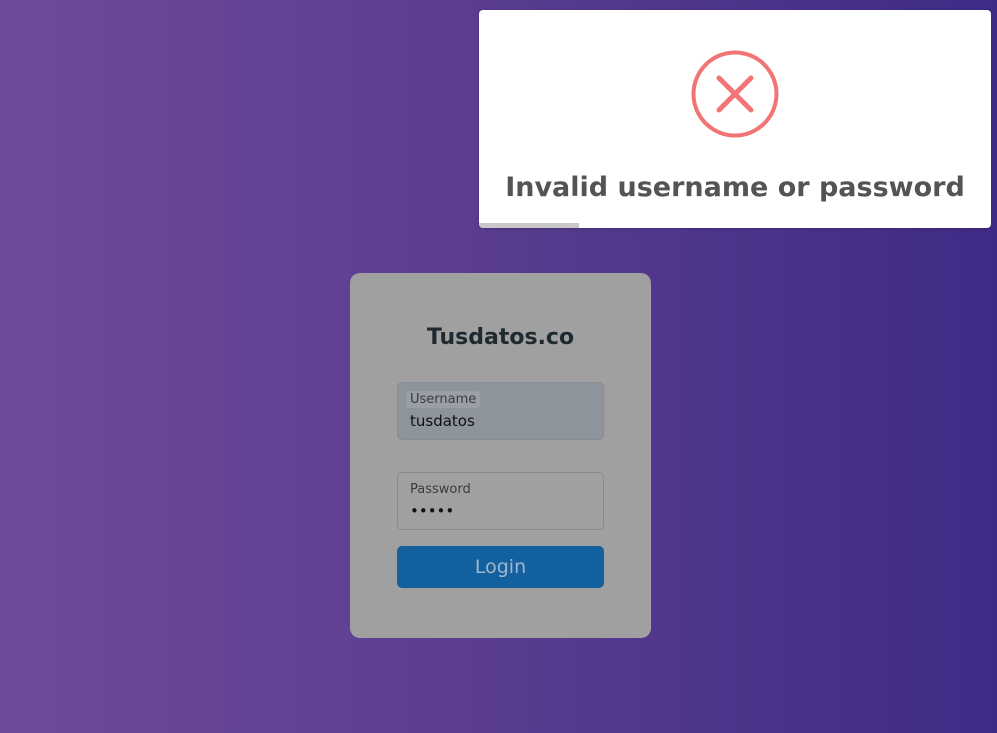 This screenshot has width=997, height=733. Describe the element at coordinates (735, 187) in the screenshot. I see `error-message: Invalid username or password` at that location.